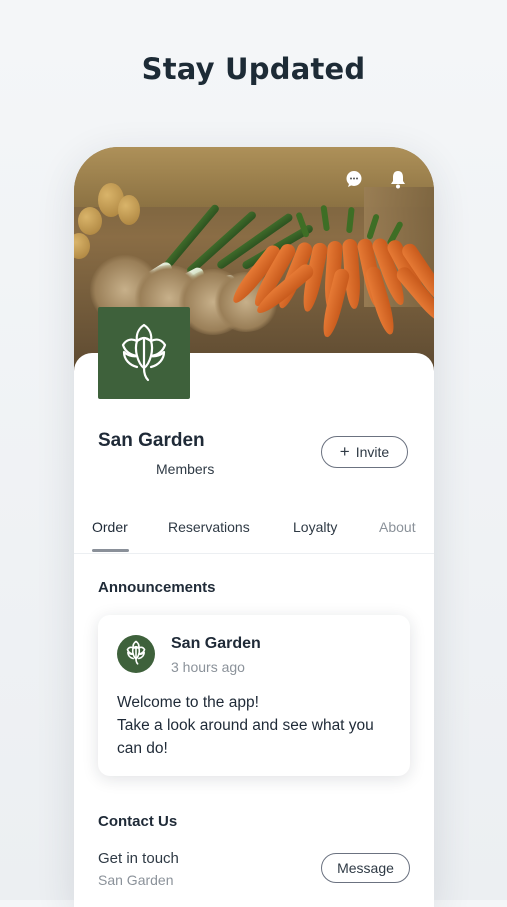 The height and width of the screenshot is (907, 507). Describe the element at coordinates (253, 69) in the screenshot. I see `page-headline: Stay Updated` at that location.